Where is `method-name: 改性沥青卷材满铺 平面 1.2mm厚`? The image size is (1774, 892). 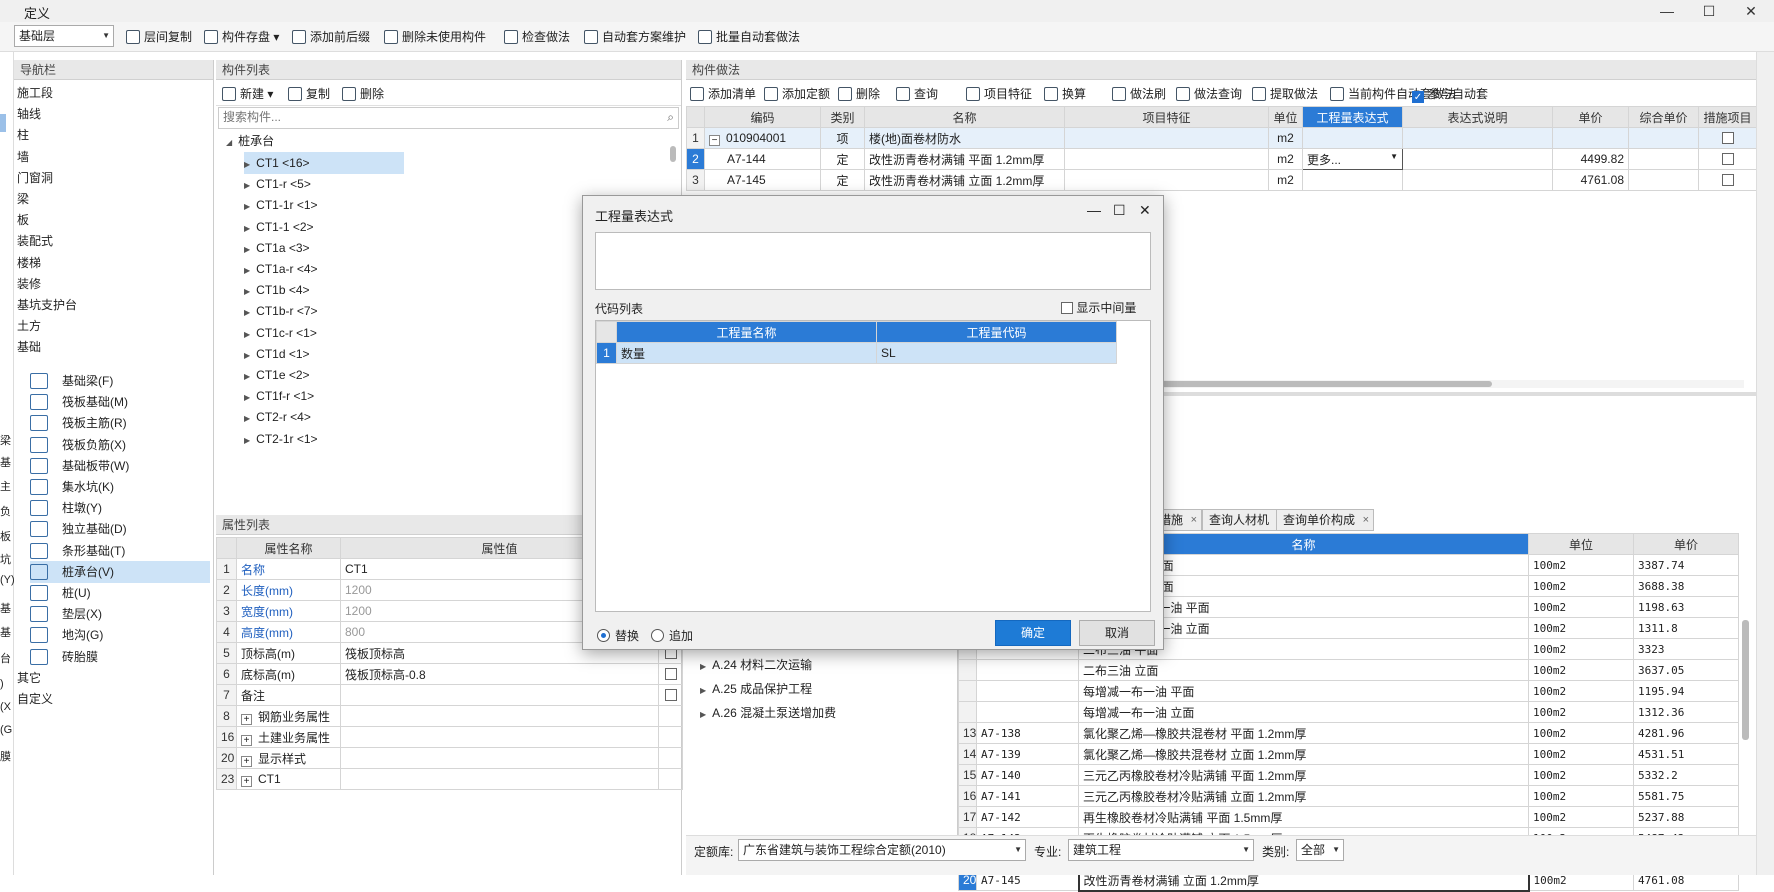 method-name: 改性沥青卷材满铺 平面 1.2mm厚 is located at coordinates (964, 159).